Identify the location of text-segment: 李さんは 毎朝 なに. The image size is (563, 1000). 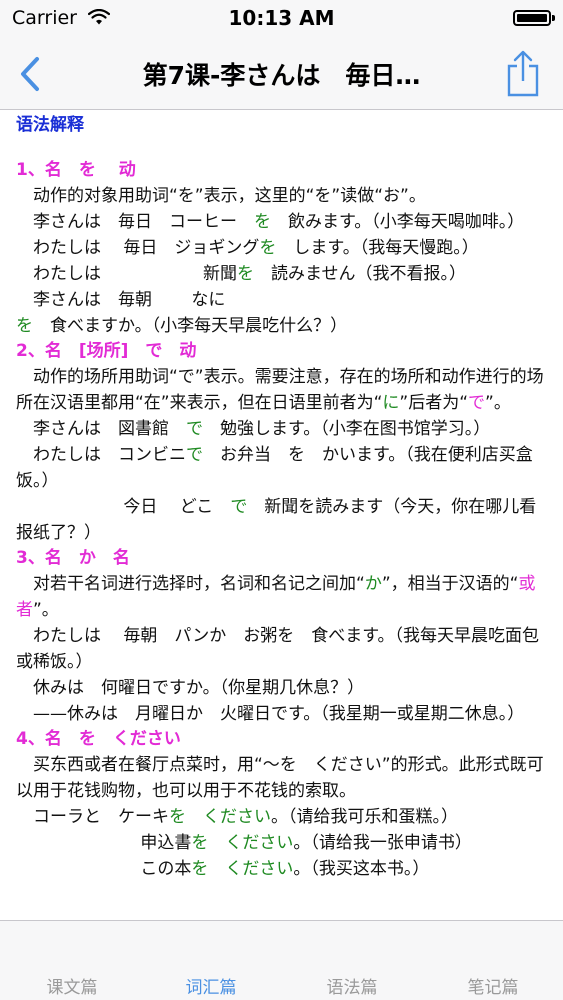
(121, 300).